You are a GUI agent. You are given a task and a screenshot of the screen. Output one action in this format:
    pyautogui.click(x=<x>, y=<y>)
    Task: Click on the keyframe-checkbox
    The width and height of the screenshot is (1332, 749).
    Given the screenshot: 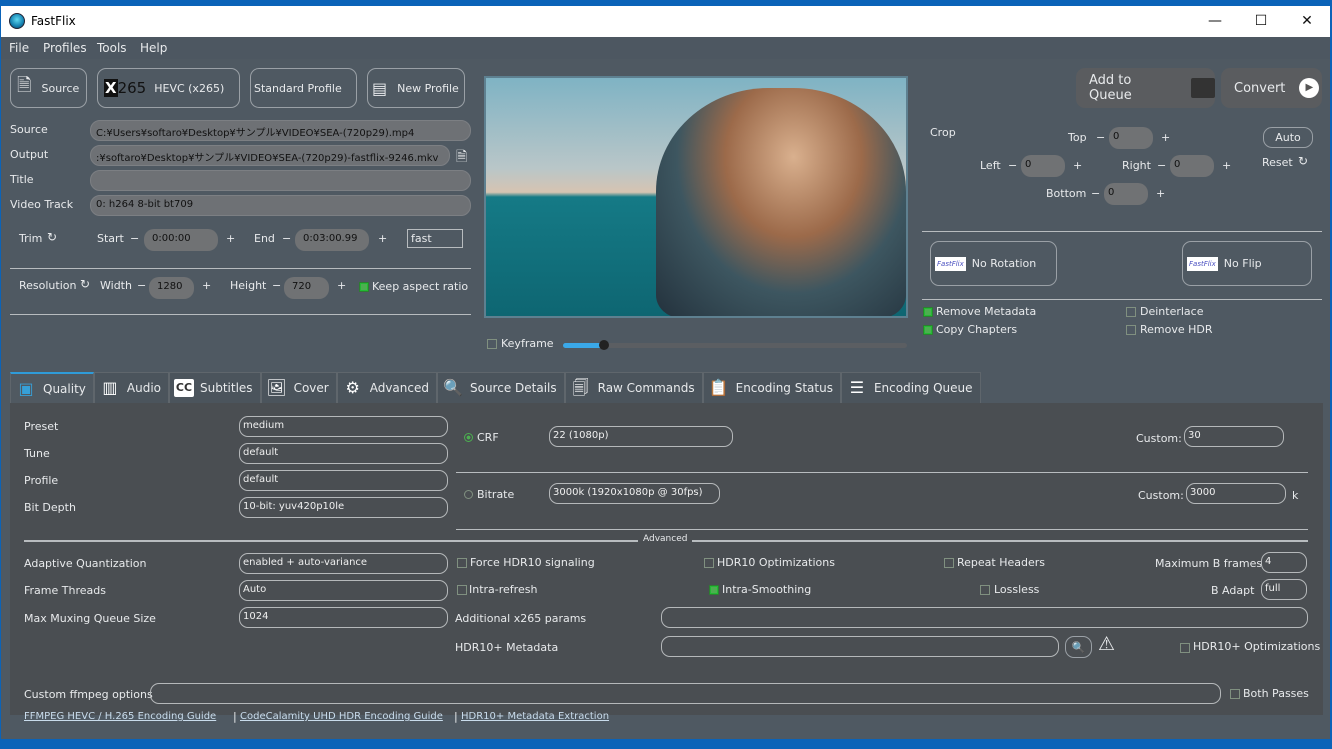 What is the action you would take?
    pyautogui.click(x=492, y=344)
    